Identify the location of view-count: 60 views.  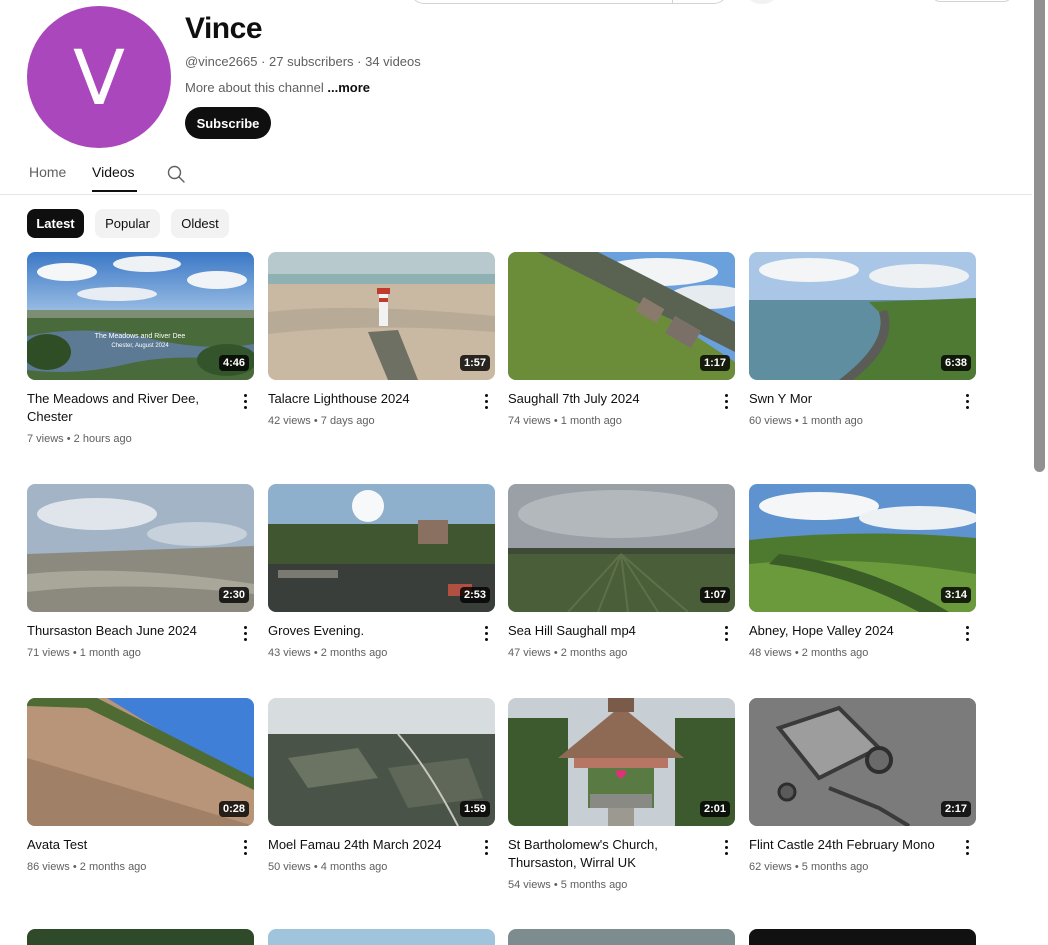
(770, 421).